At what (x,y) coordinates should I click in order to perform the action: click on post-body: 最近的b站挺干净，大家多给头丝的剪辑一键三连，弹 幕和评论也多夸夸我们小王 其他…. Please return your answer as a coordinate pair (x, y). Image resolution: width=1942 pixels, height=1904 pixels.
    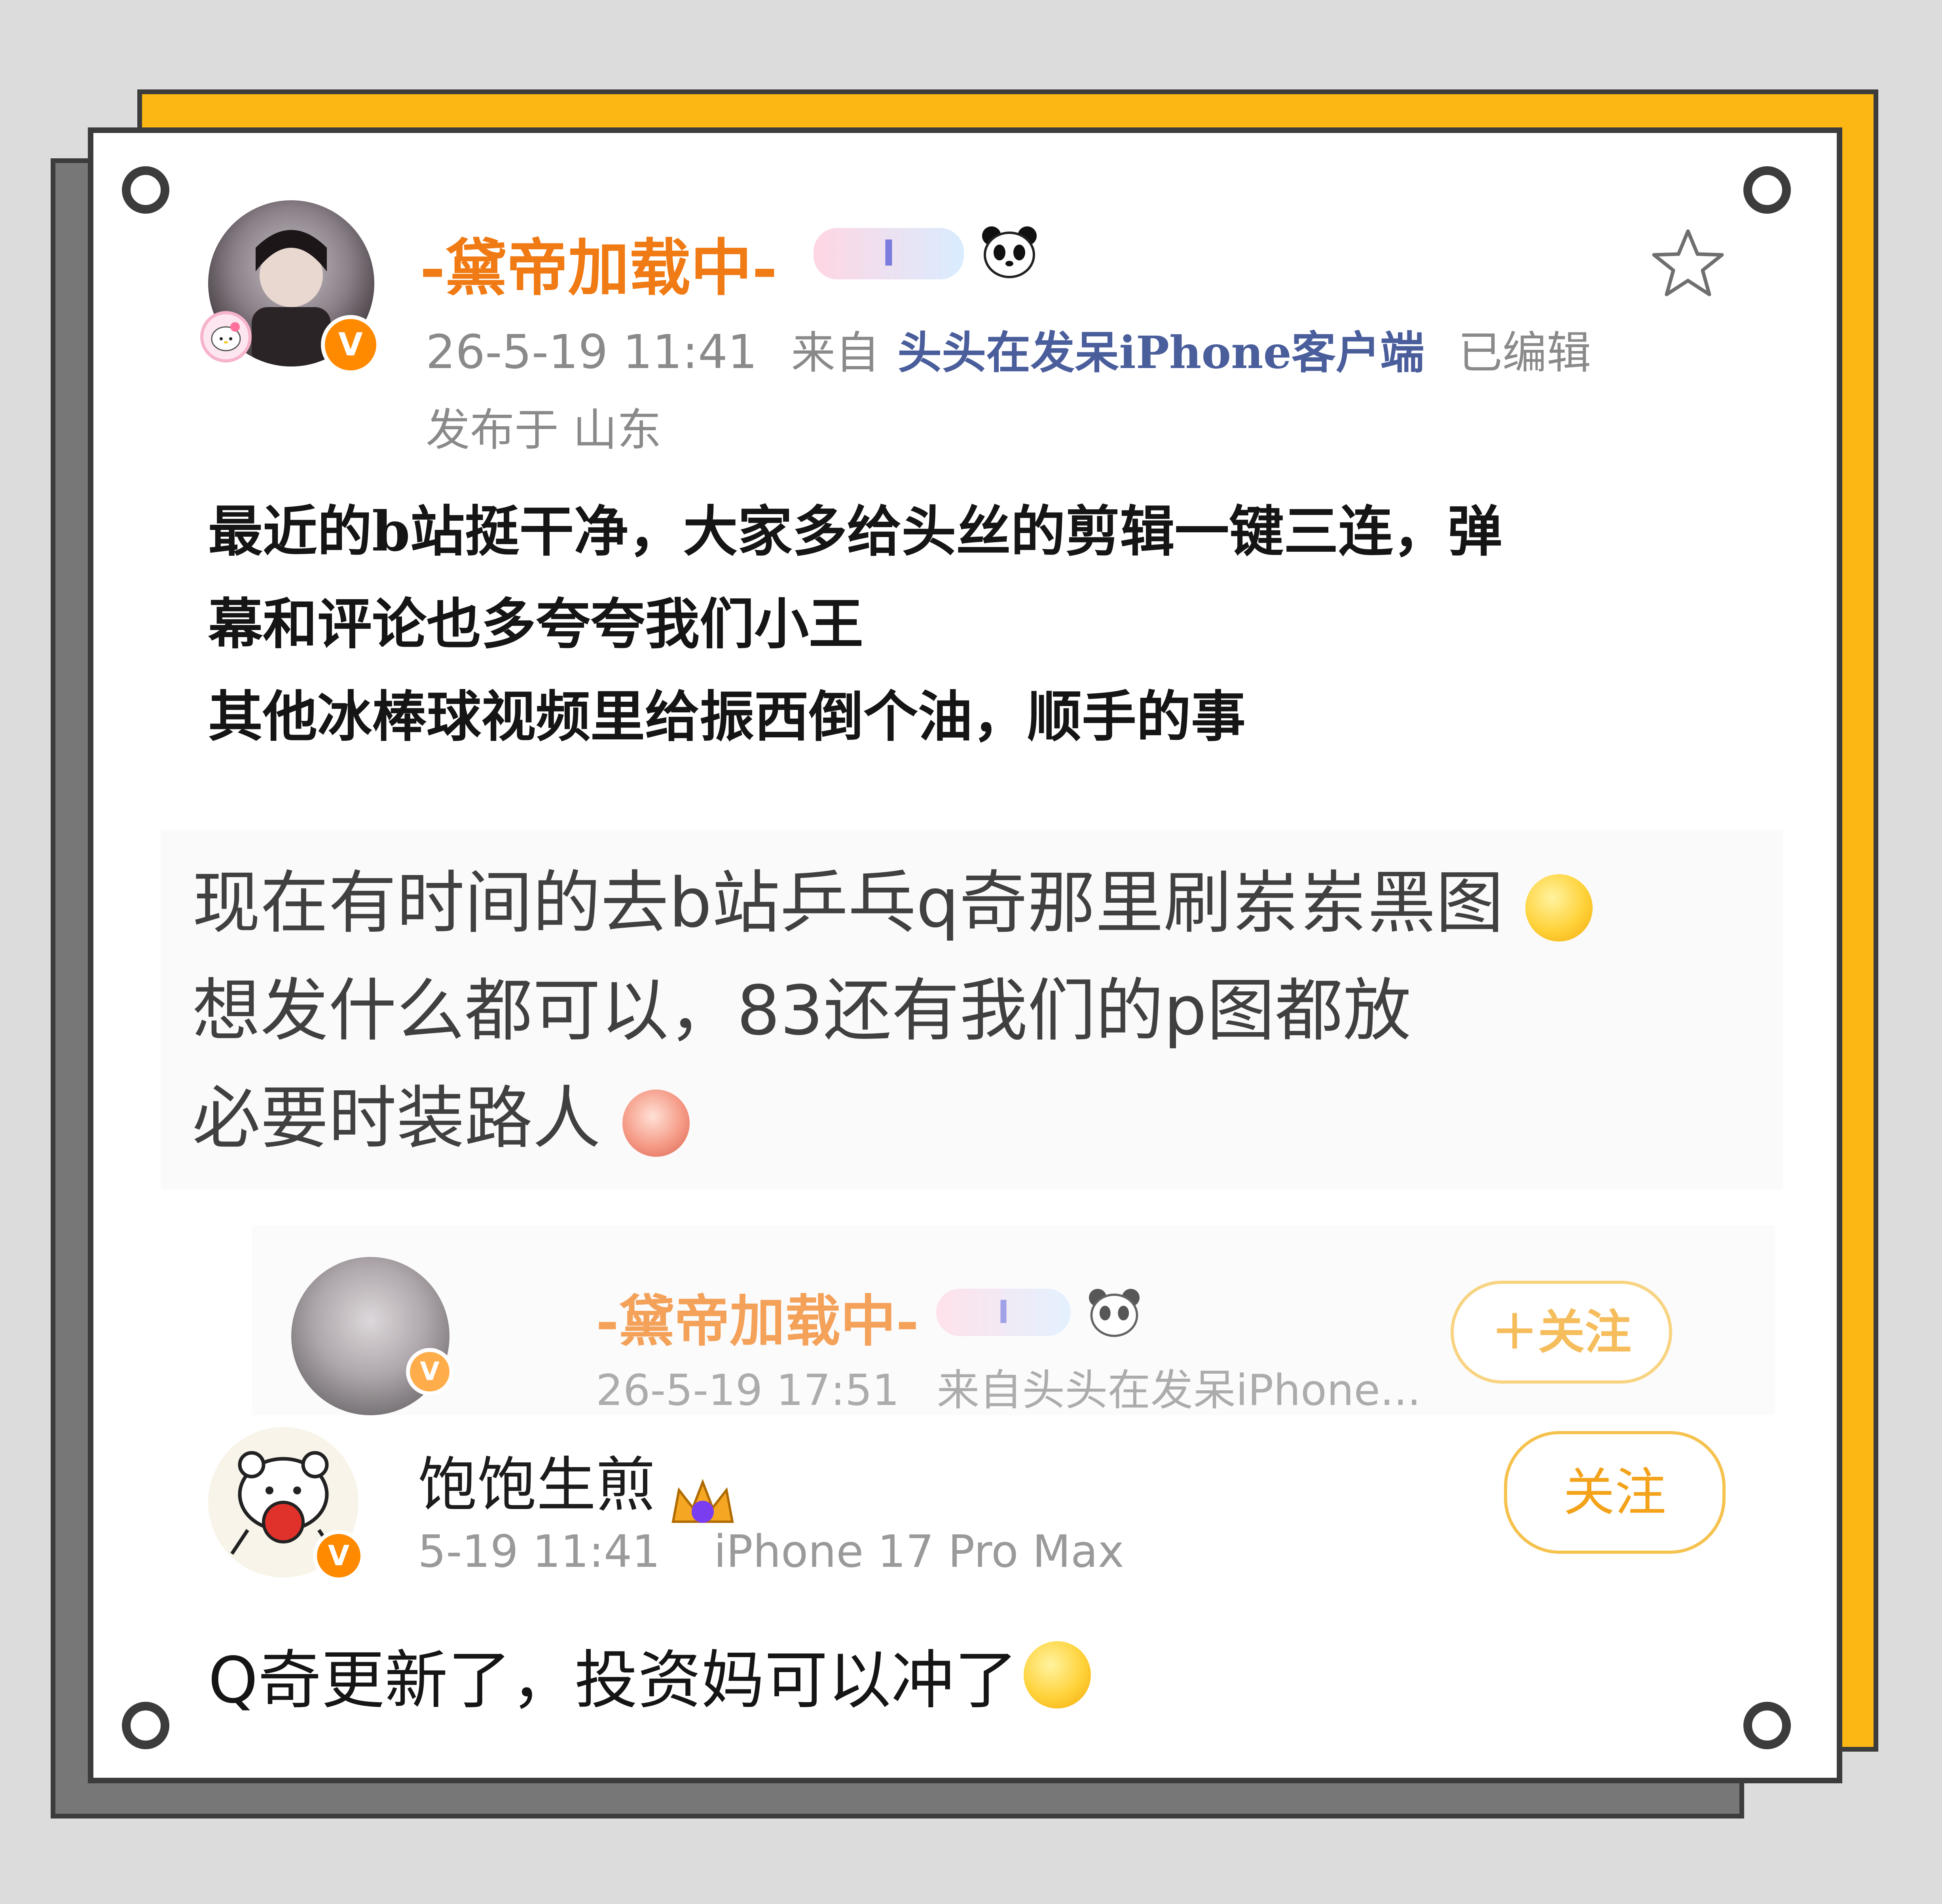
    Looking at the image, I should click on (855, 624).